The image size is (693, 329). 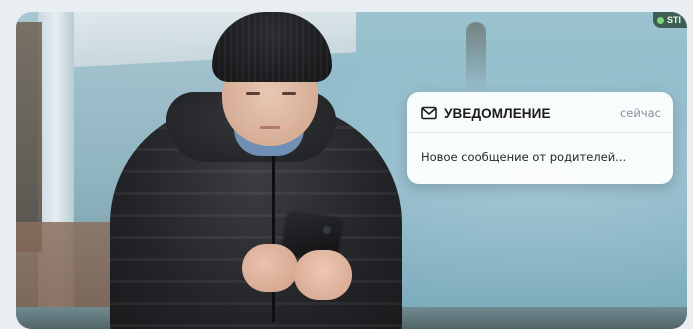 I want to click on notification-header: УВЕДОМЛЕНИЕ сейчас, so click(x=541, y=113).